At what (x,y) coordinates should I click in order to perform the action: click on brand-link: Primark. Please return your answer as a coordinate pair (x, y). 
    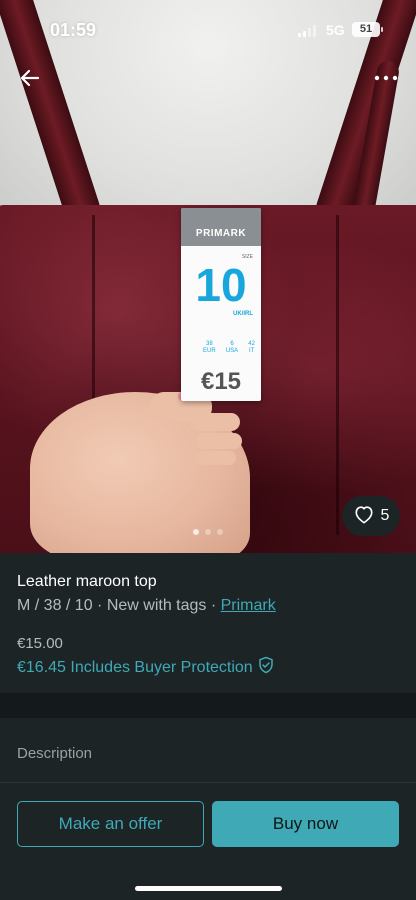
    Looking at the image, I should click on (248, 605).